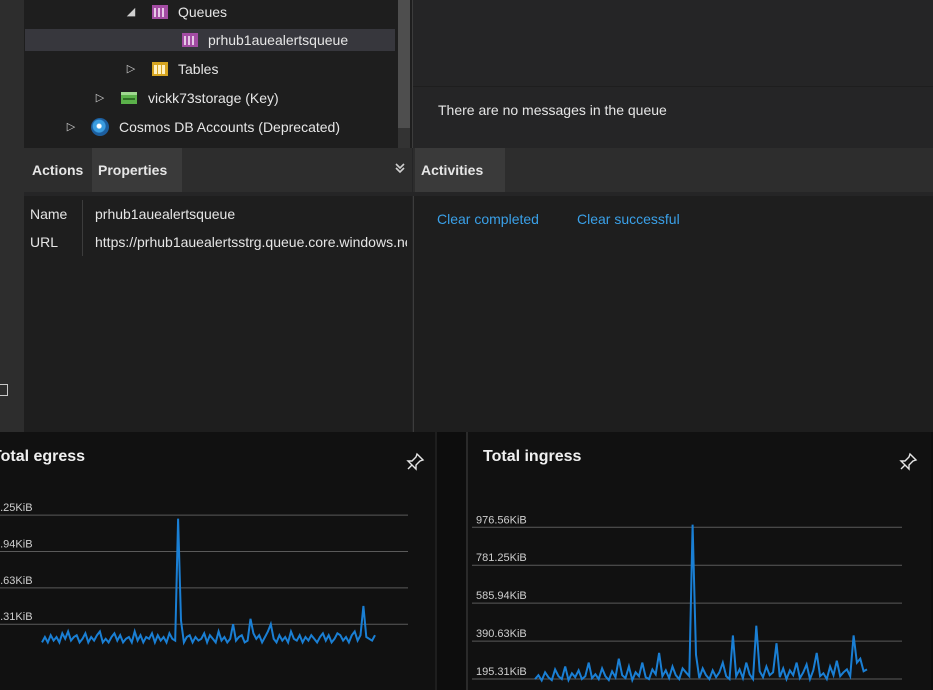 This screenshot has width=933, height=690. I want to click on y-tick-label: 5.31KiB, so click(16, 617).